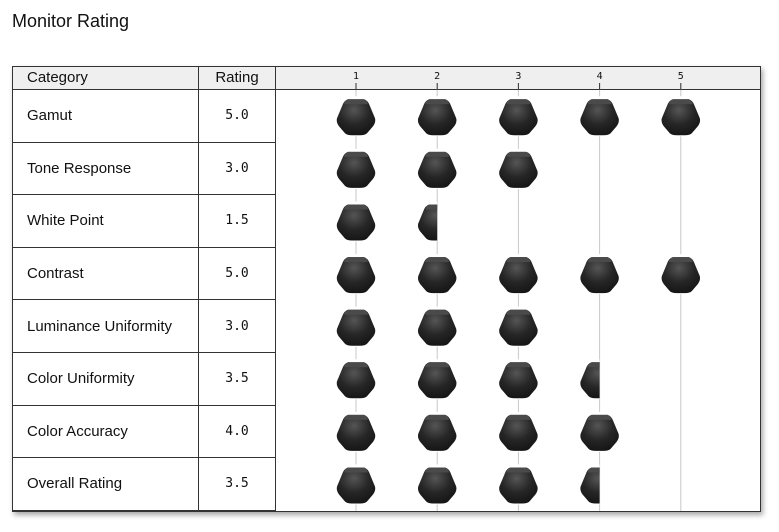 The width and height of the screenshot is (779, 532). What do you see at coordinates (106, 326) in the screenshot?
I see `category-cell: Luminance Uniformity` at bounding box center [106, 326].